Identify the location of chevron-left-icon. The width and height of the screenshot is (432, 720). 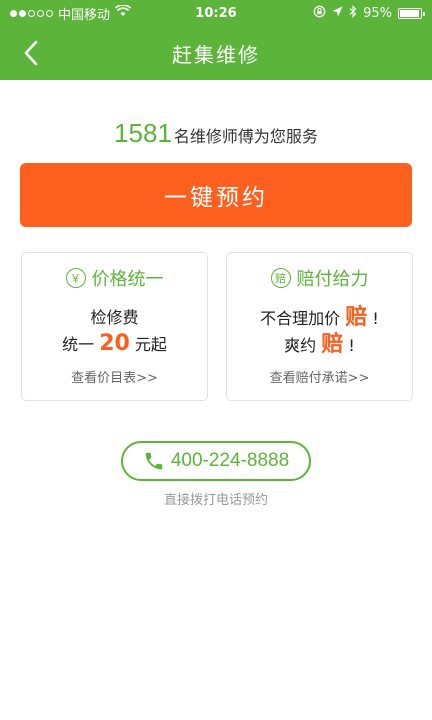
(31, 53).